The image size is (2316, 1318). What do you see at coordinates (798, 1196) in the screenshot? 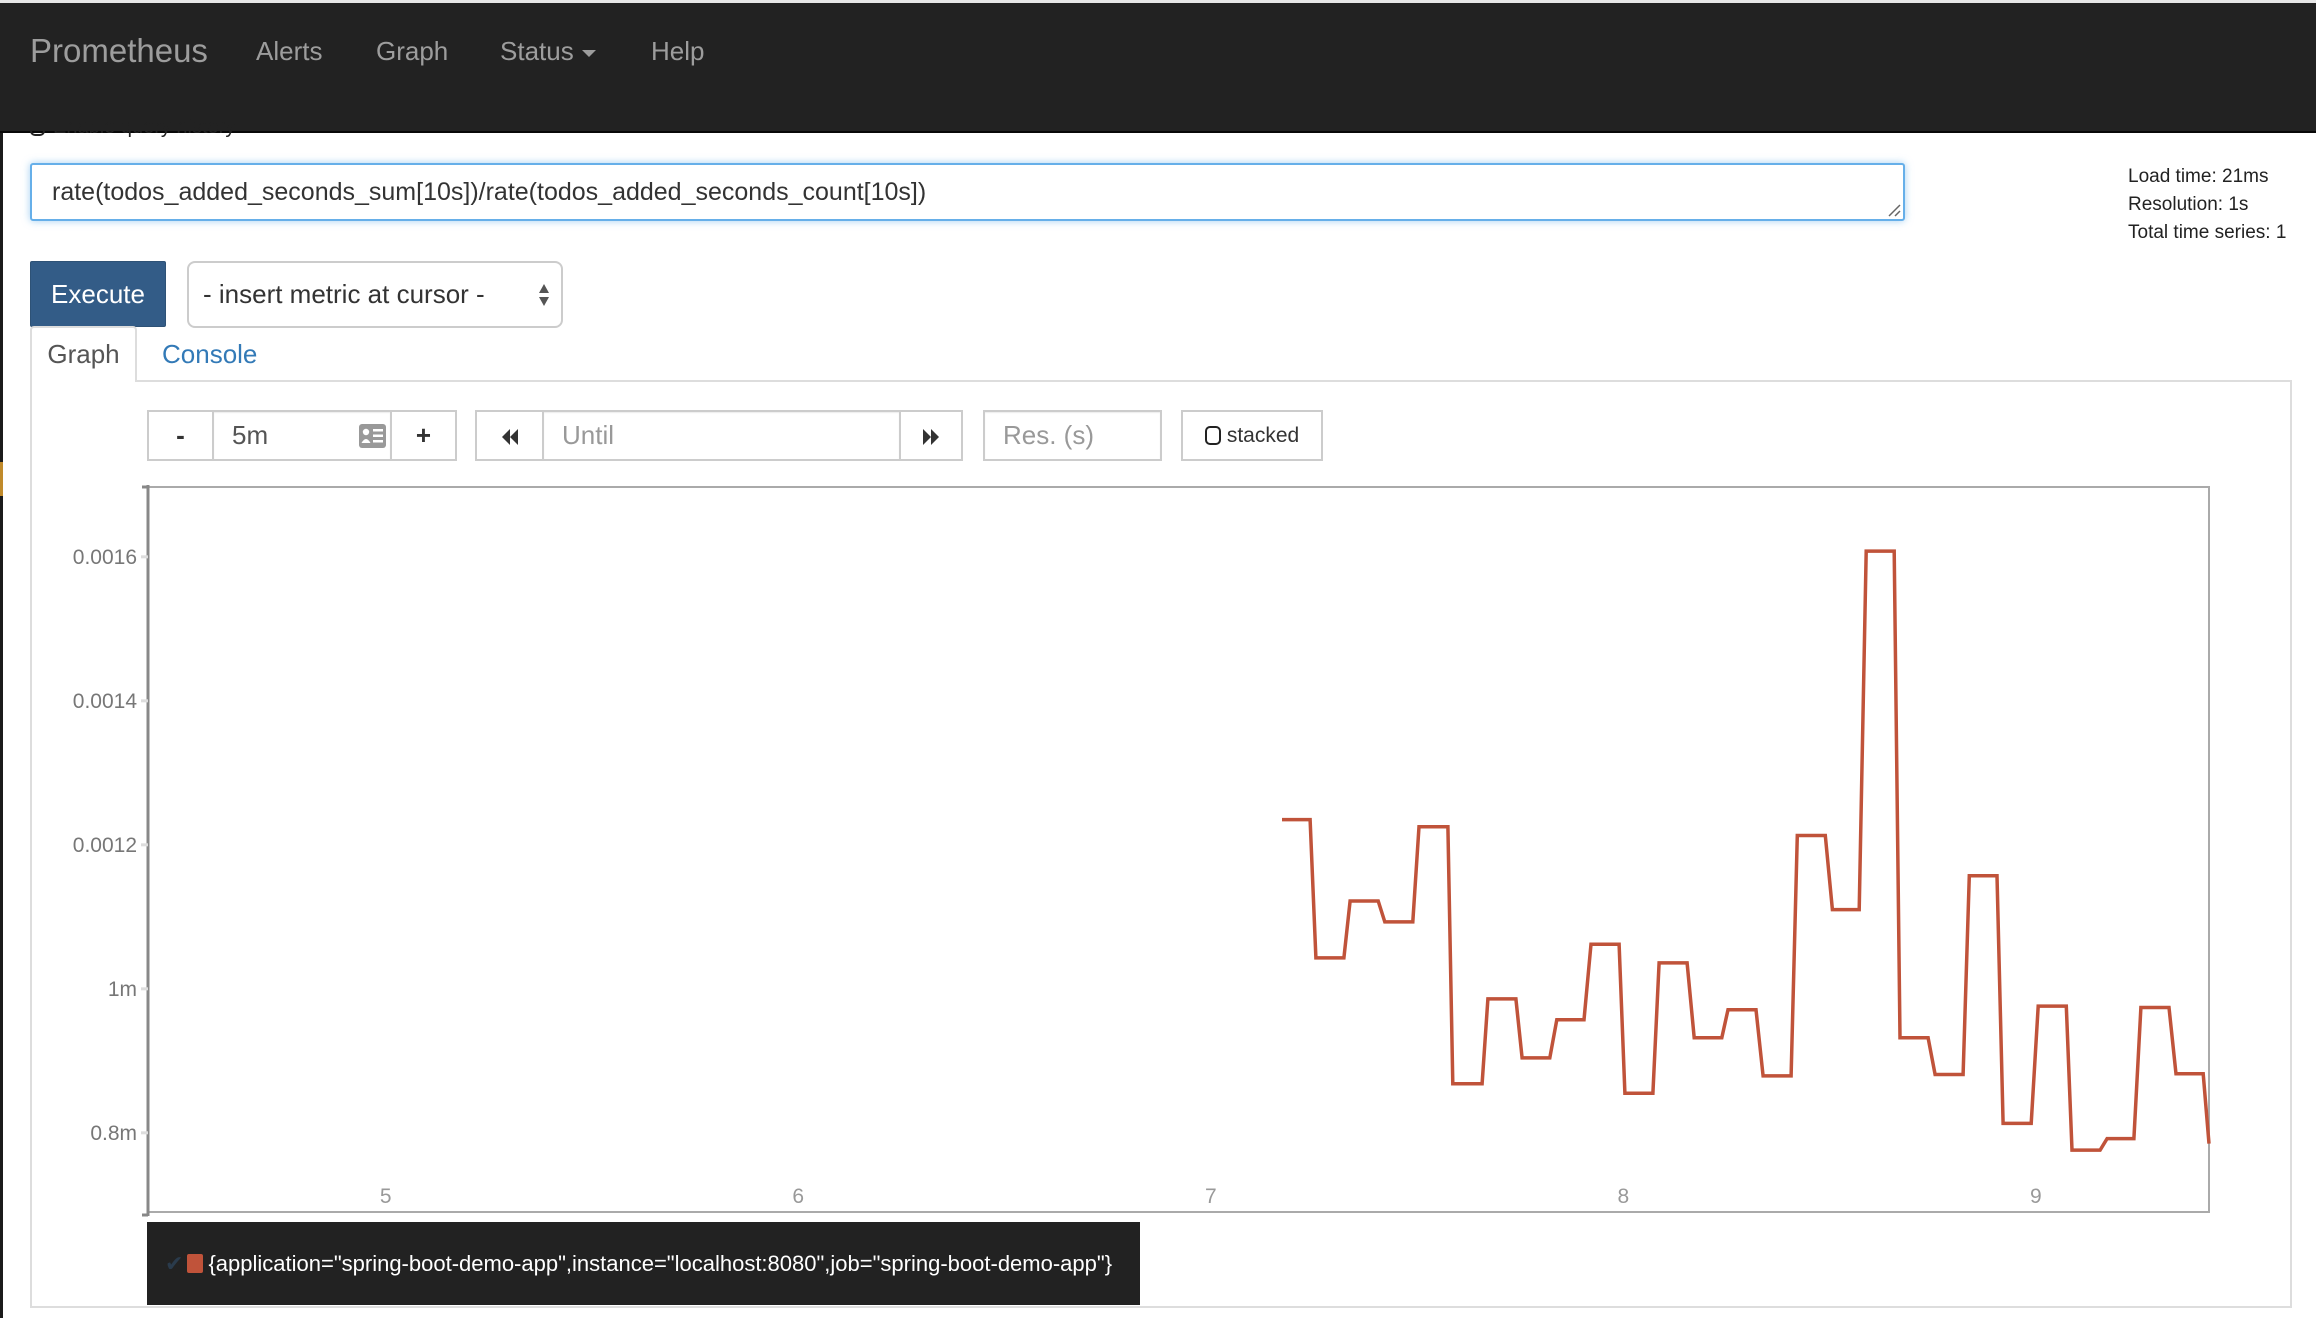
I see `x-tick-label: 6` at bounding box center [798, 1196].